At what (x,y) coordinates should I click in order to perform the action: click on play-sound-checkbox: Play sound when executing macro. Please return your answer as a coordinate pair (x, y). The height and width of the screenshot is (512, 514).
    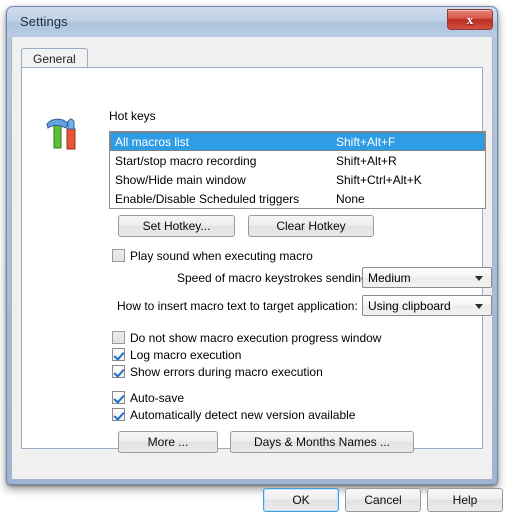
    Looking at the image, I should click on (212, 255).